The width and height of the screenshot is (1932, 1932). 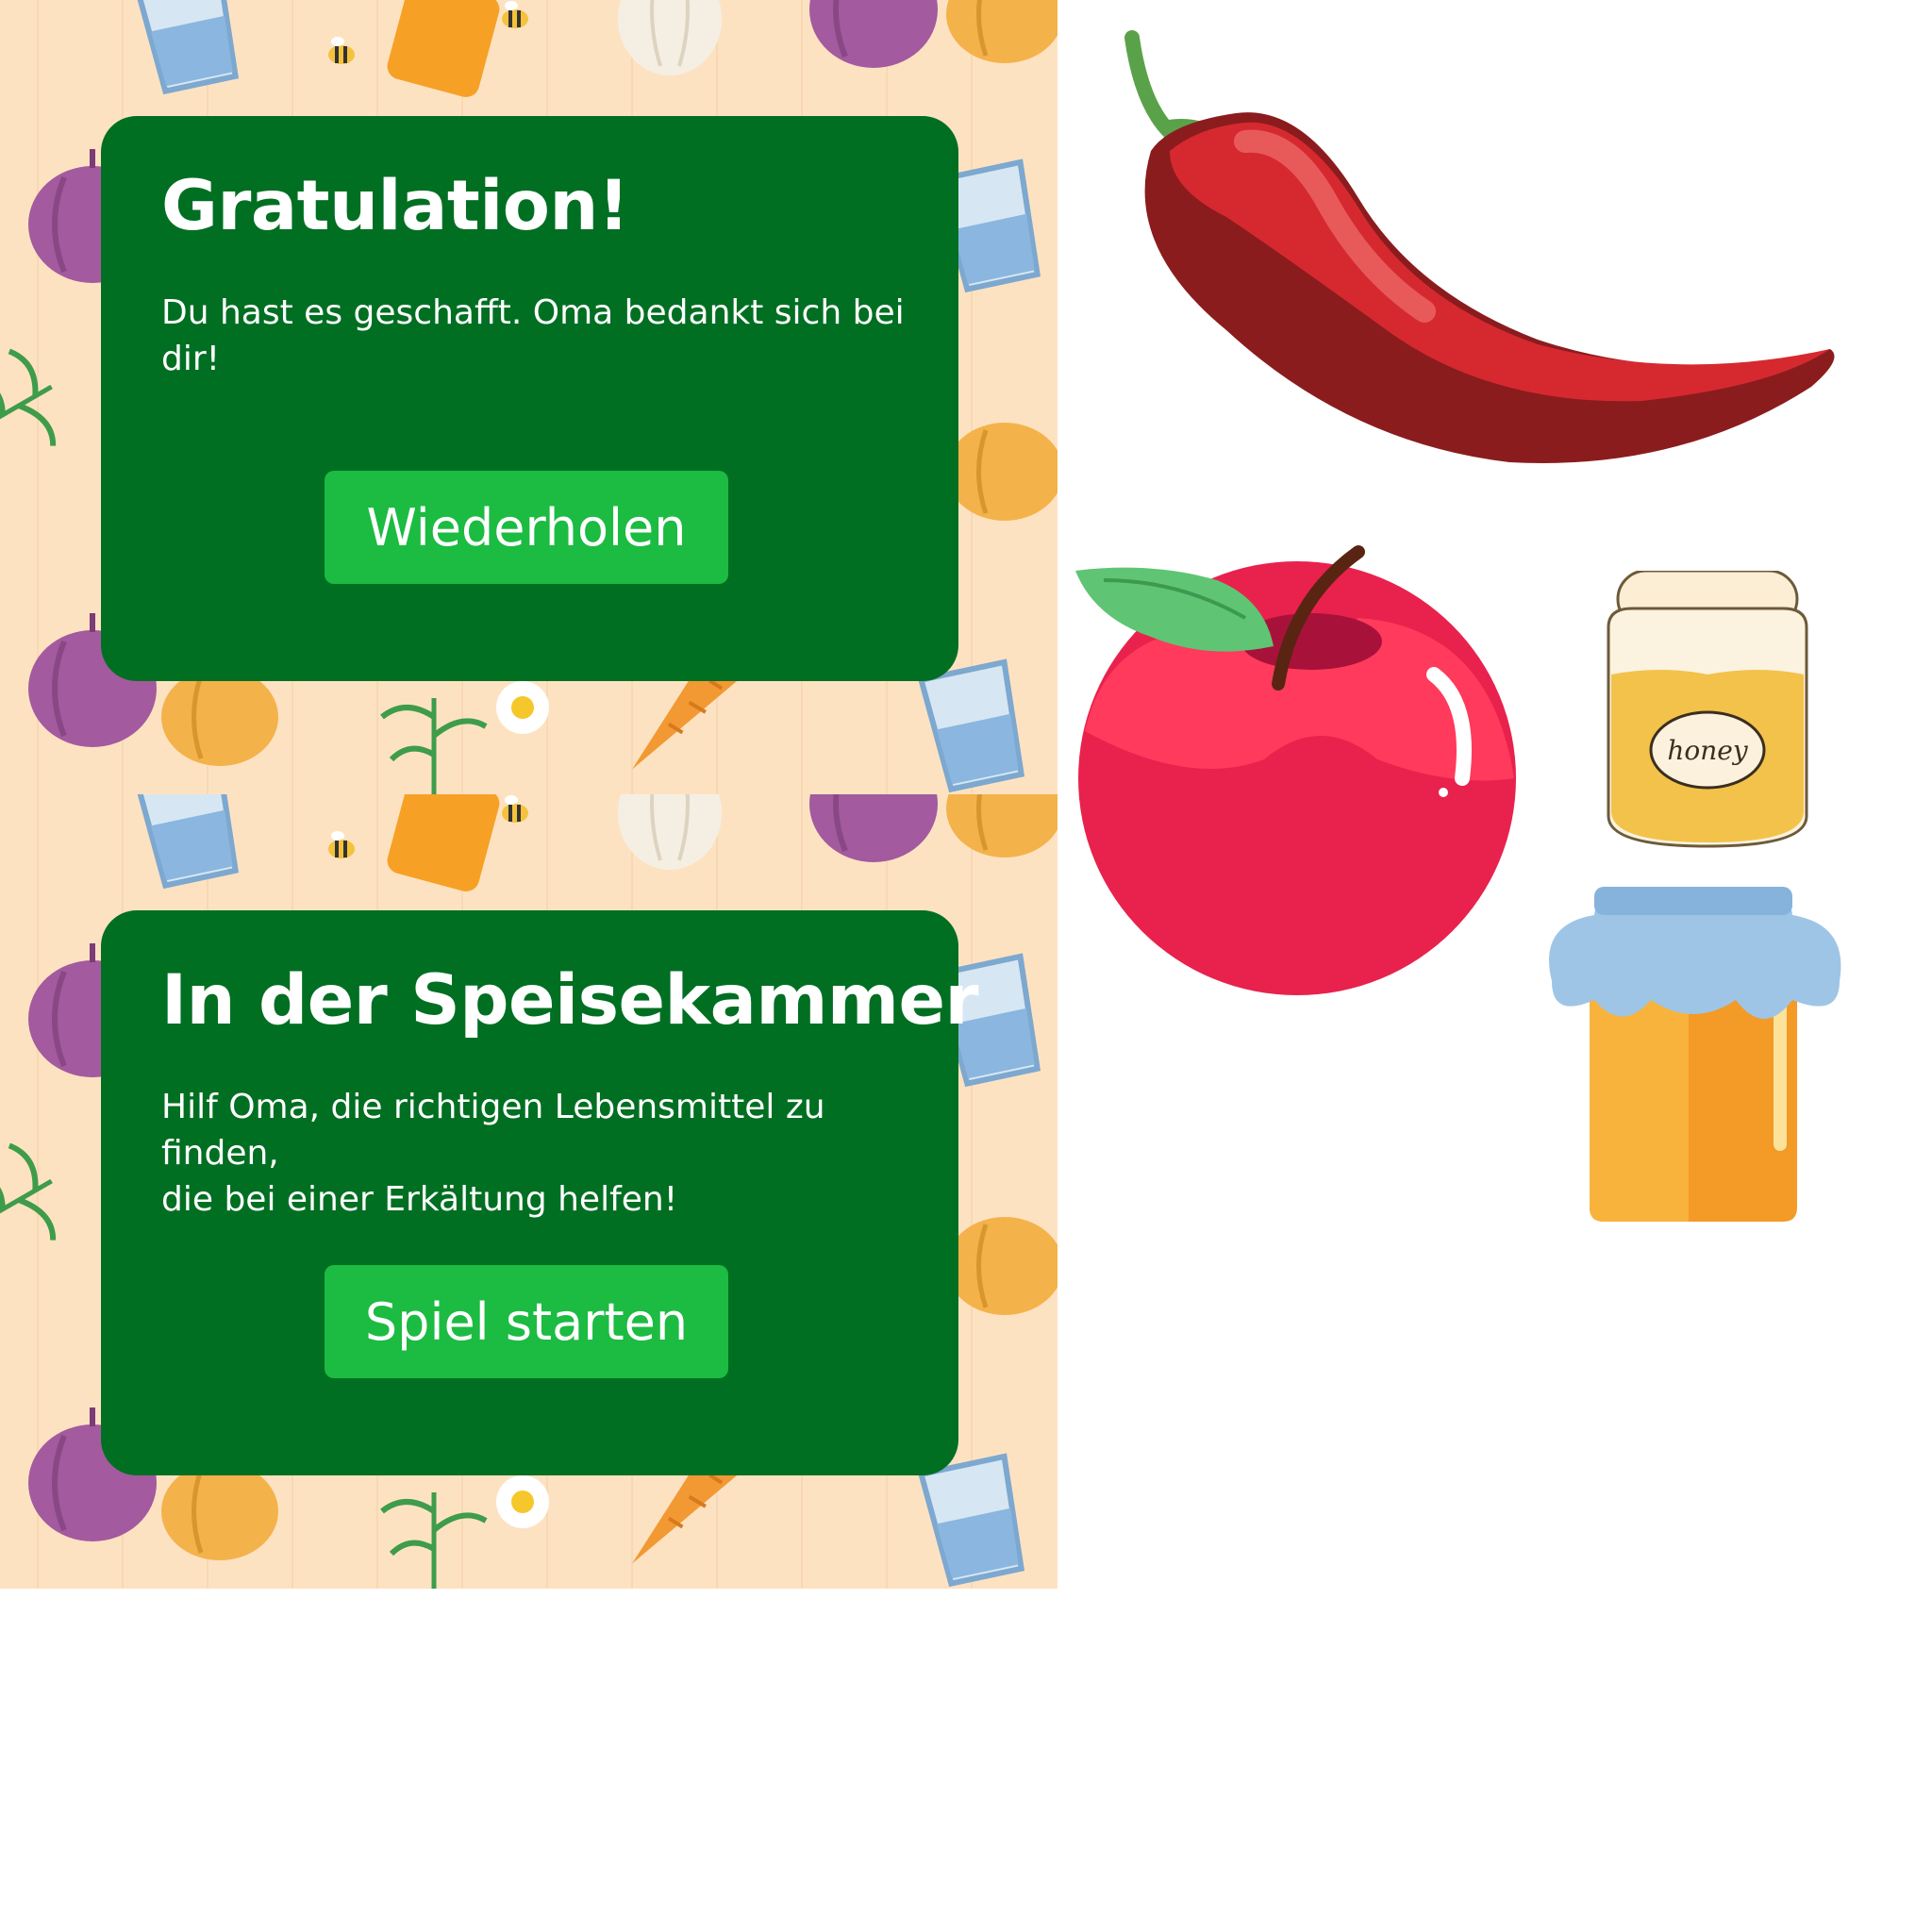 I want to click on jam-jar-icon, so click(x=1695, y=1054).